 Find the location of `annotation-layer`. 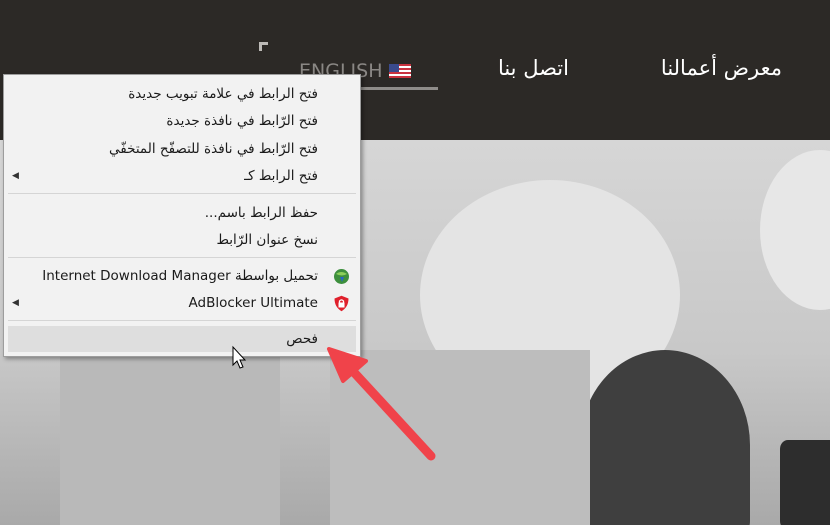

annotation-layer is located at coordinates (334, 403).